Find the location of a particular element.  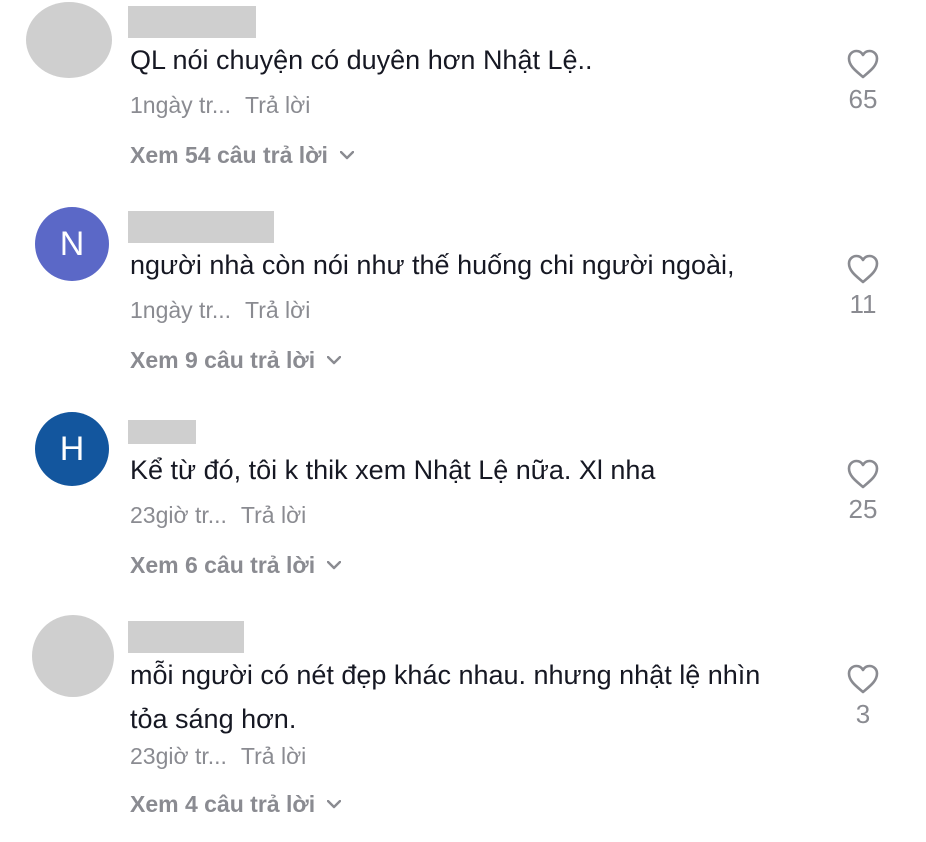

view-replies-button: Xem 6 câu trả lời is located at coordinates (236, 565).